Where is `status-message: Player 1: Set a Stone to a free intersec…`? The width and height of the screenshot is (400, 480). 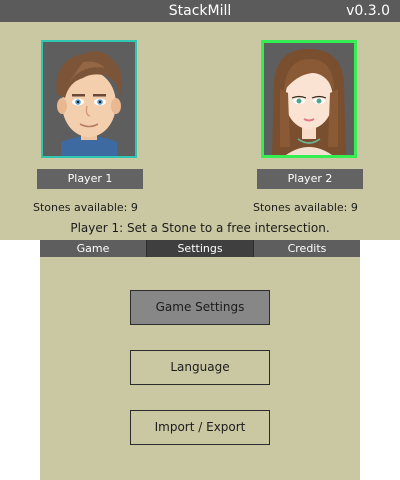
status-message: Player 1: Set a Stone to a free intersec… is located at coordinates (200, 228).